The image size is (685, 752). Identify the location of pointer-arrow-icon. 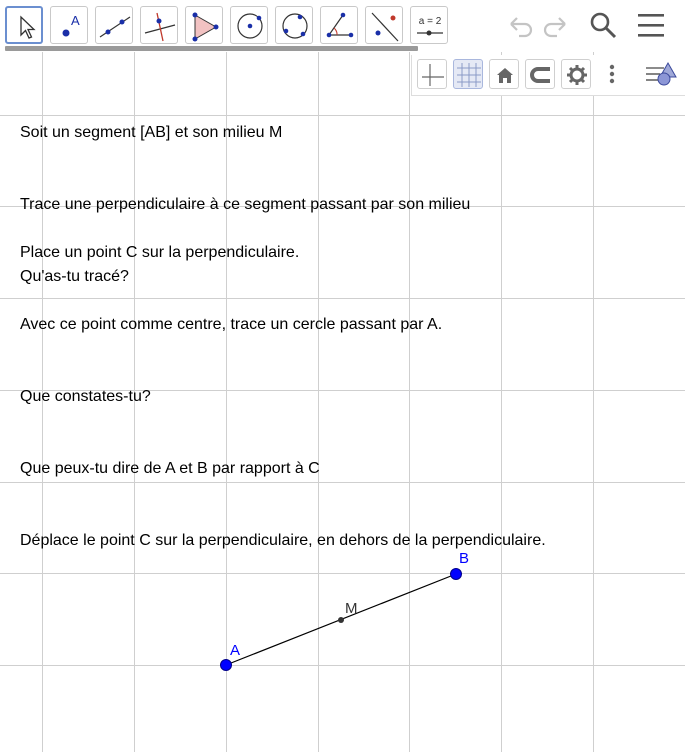
(28, 27).